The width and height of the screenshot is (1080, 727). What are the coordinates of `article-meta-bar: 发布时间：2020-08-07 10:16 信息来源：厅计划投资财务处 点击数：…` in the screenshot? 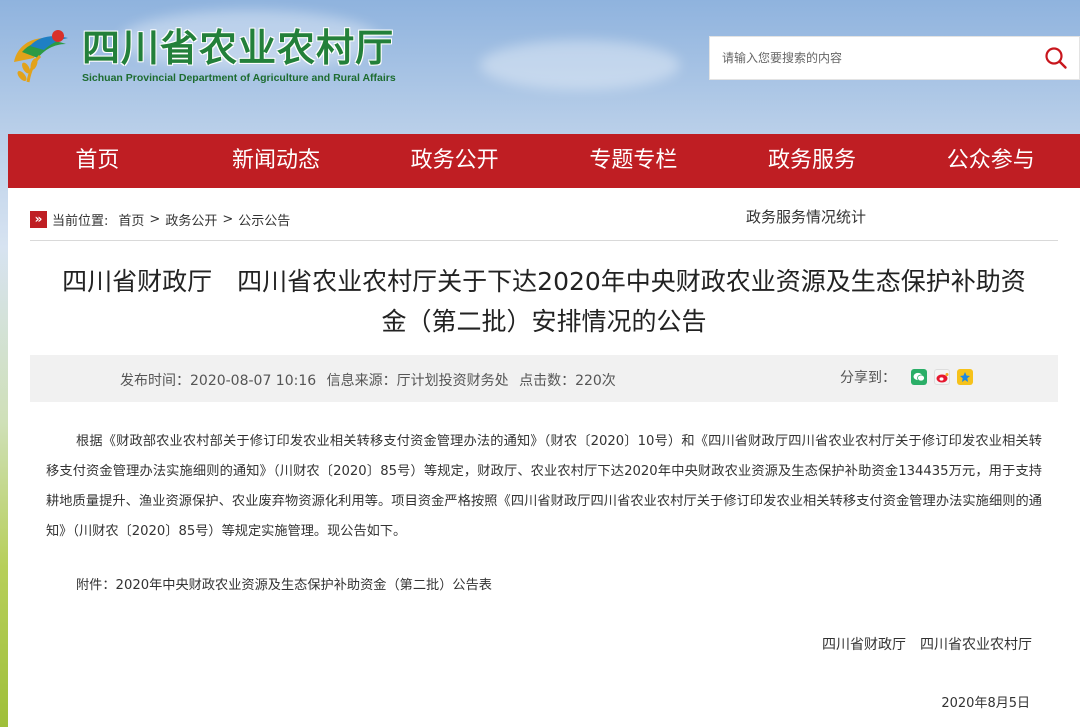 It's located at (544, 378).